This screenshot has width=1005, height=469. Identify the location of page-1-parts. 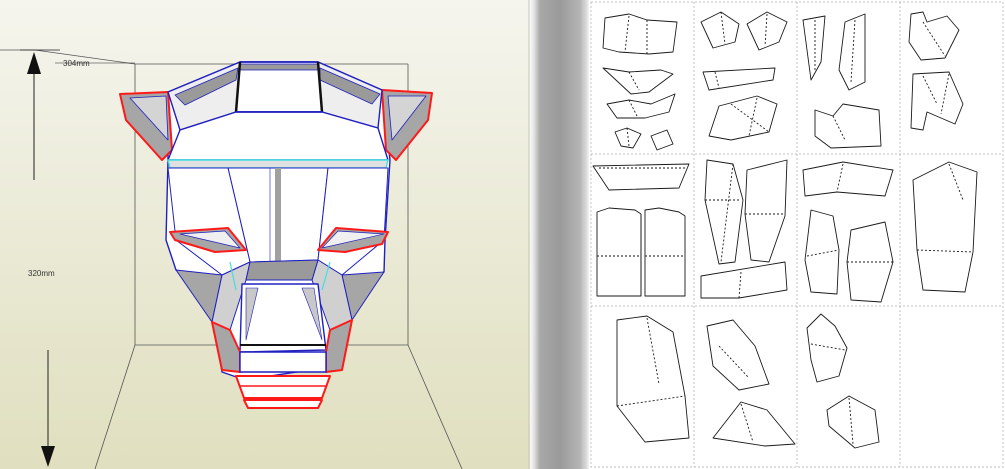
(640, 82).